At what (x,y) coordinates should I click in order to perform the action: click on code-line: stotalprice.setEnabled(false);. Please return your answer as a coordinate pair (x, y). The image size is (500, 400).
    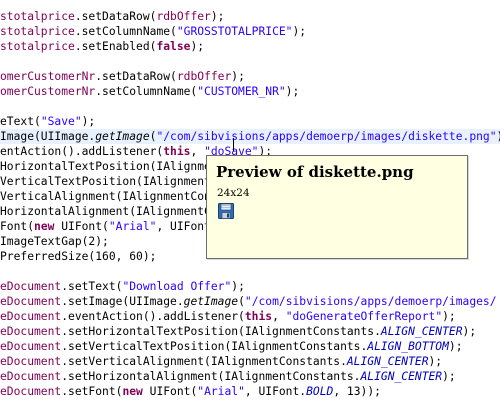
    Looking at the image, I should click on (102, 46).